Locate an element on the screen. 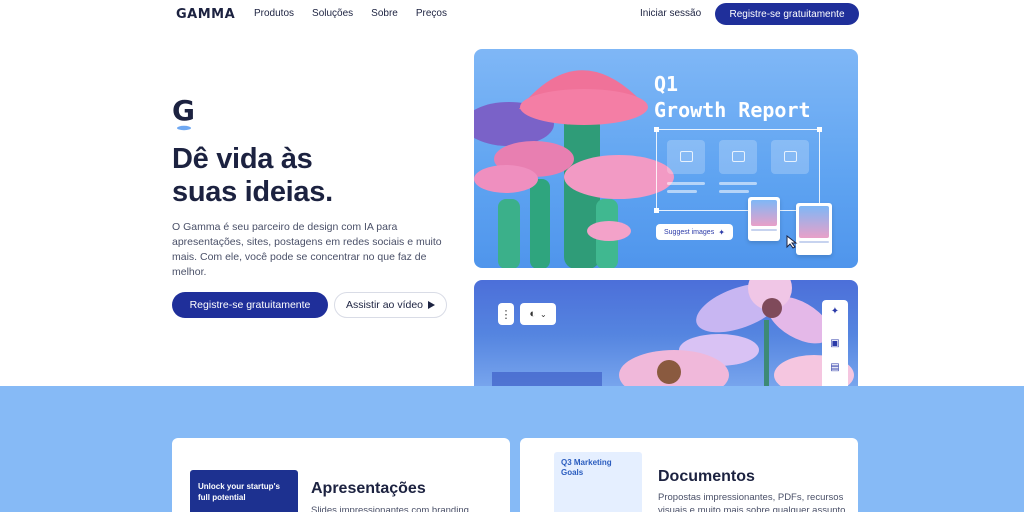 Image resolution: width=1024 pixels, height=512 pixels. suggest-images-button: Suggest images ✦ is located at coordinates (694, 232).